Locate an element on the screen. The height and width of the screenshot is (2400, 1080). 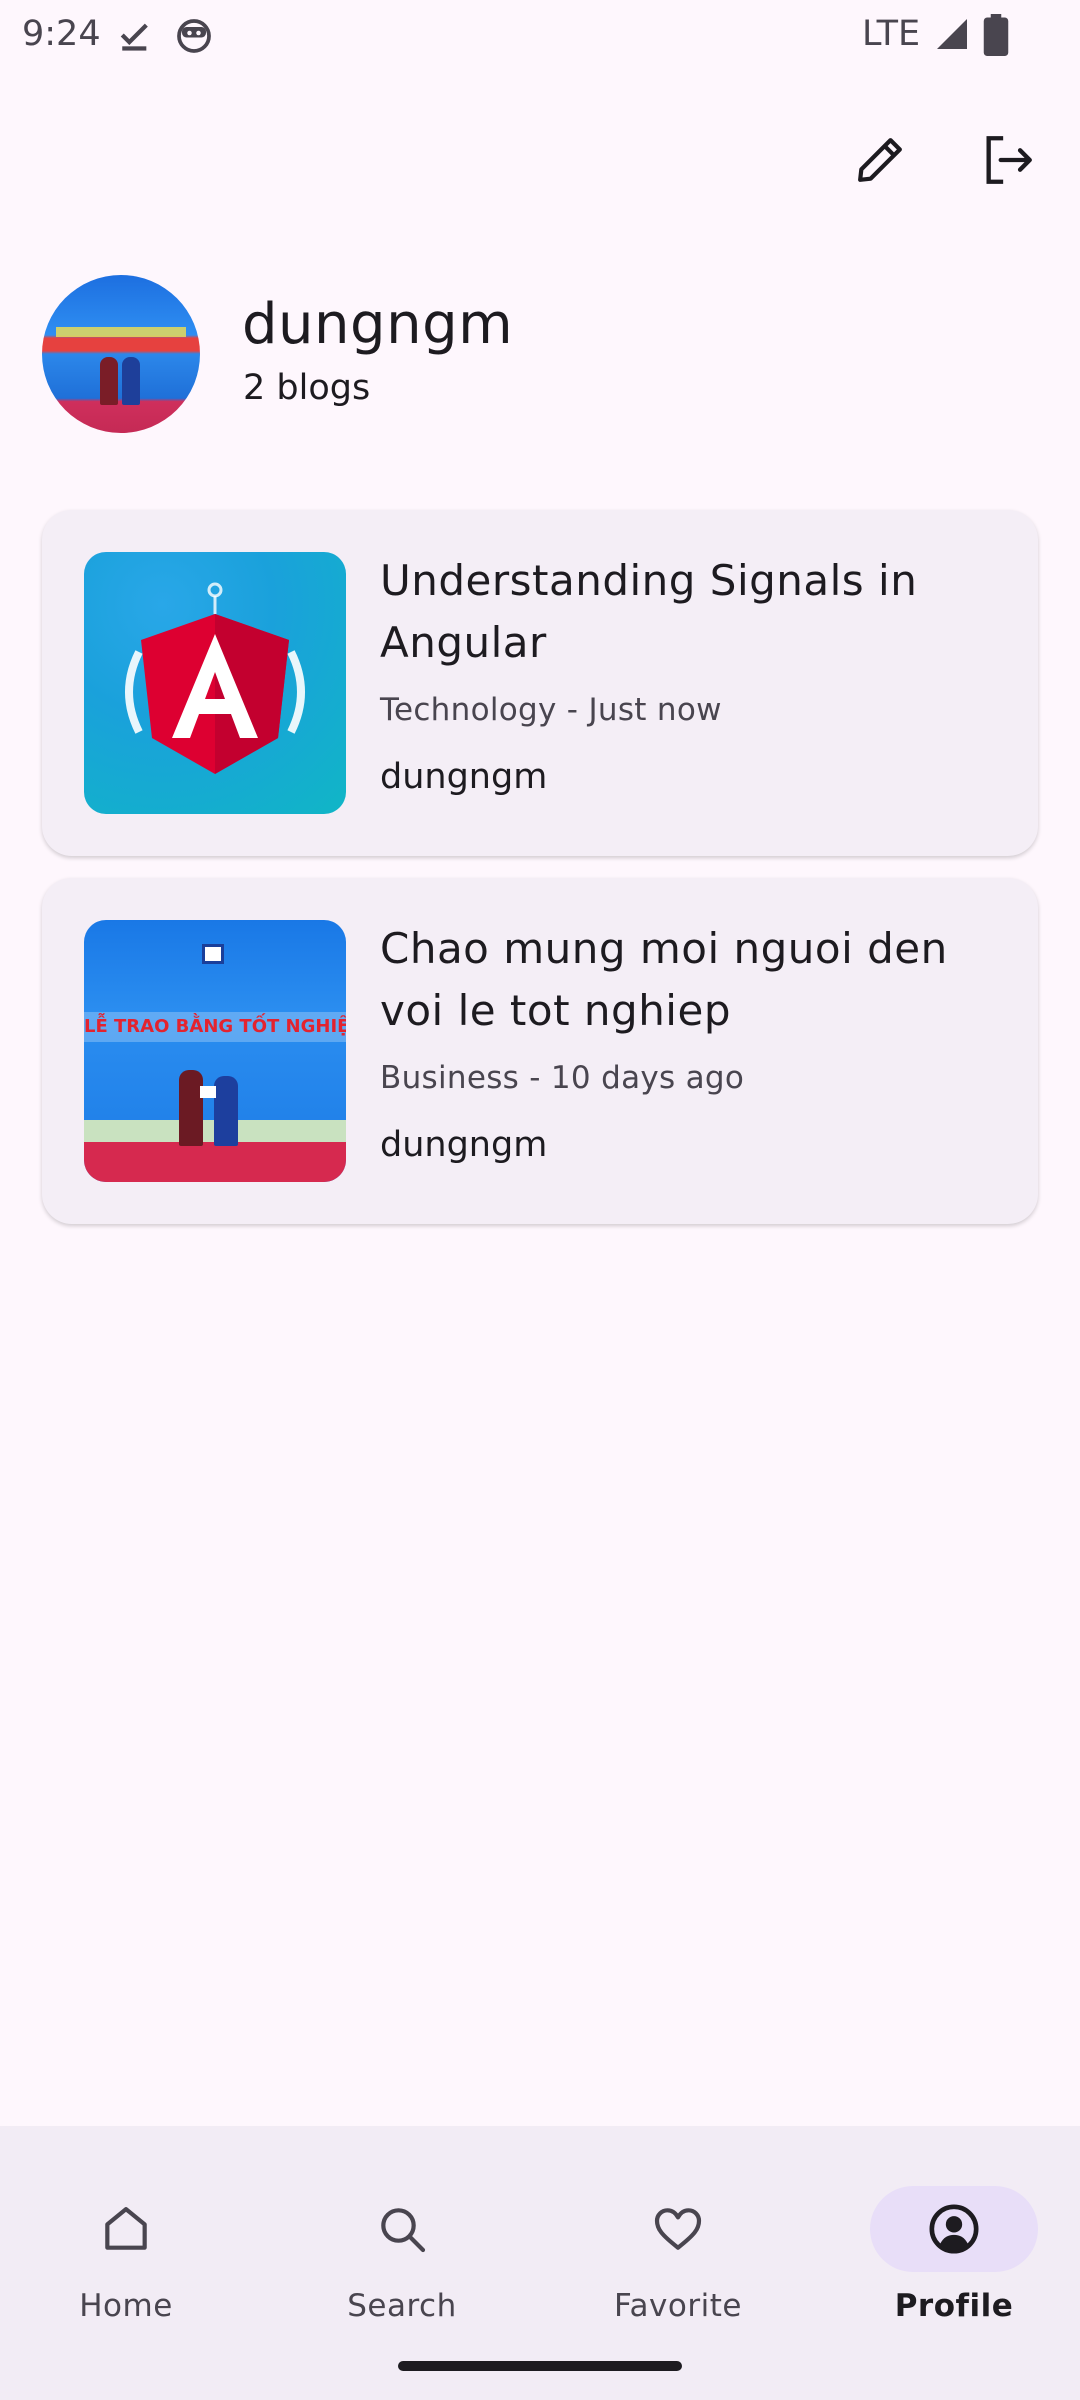
edit-pencil-icon is located at coordinates (880, 160).